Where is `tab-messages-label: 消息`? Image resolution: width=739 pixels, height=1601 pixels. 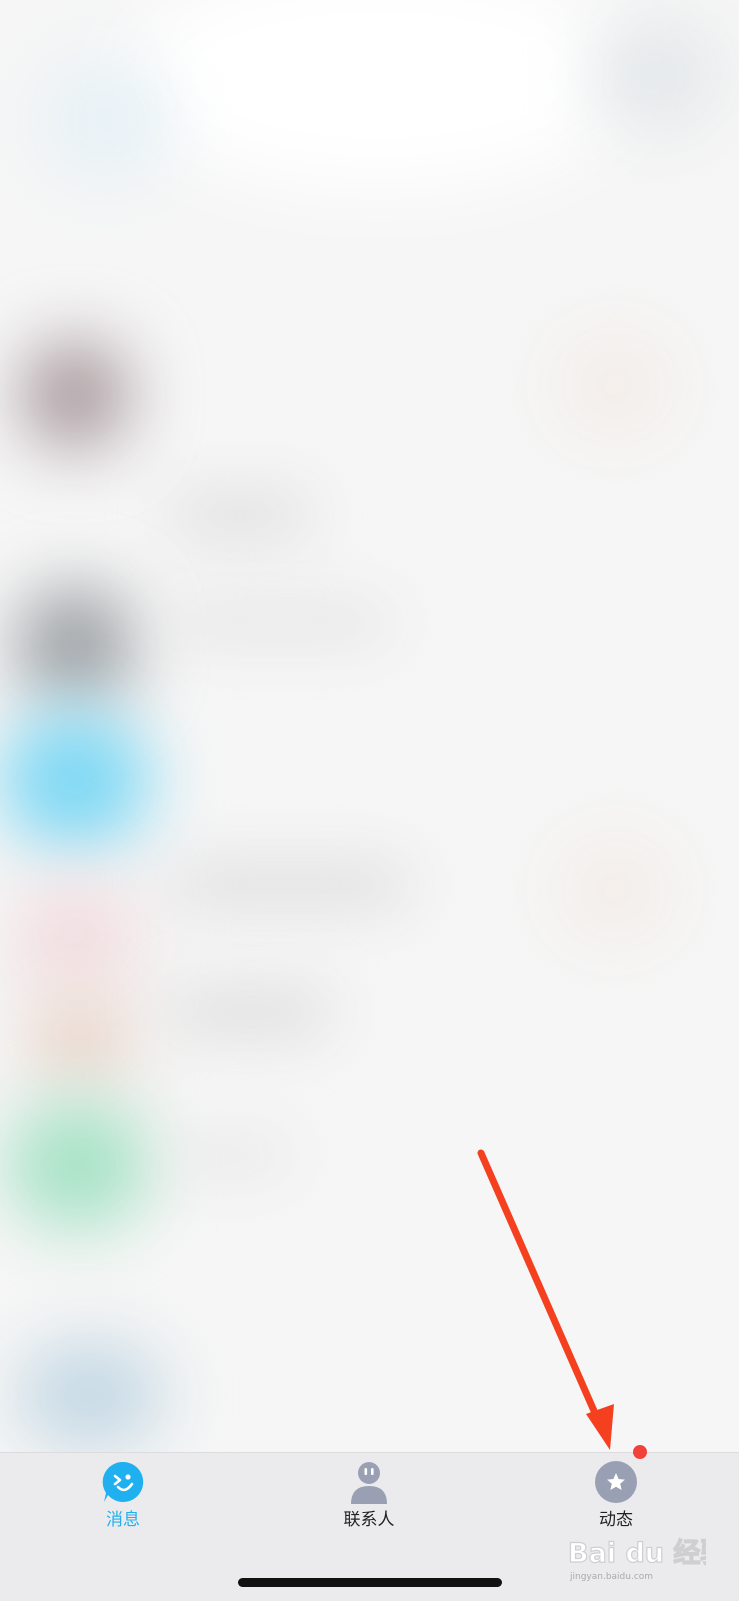 tab-messages-label: 消息 is located at coordinates (123, 1520).